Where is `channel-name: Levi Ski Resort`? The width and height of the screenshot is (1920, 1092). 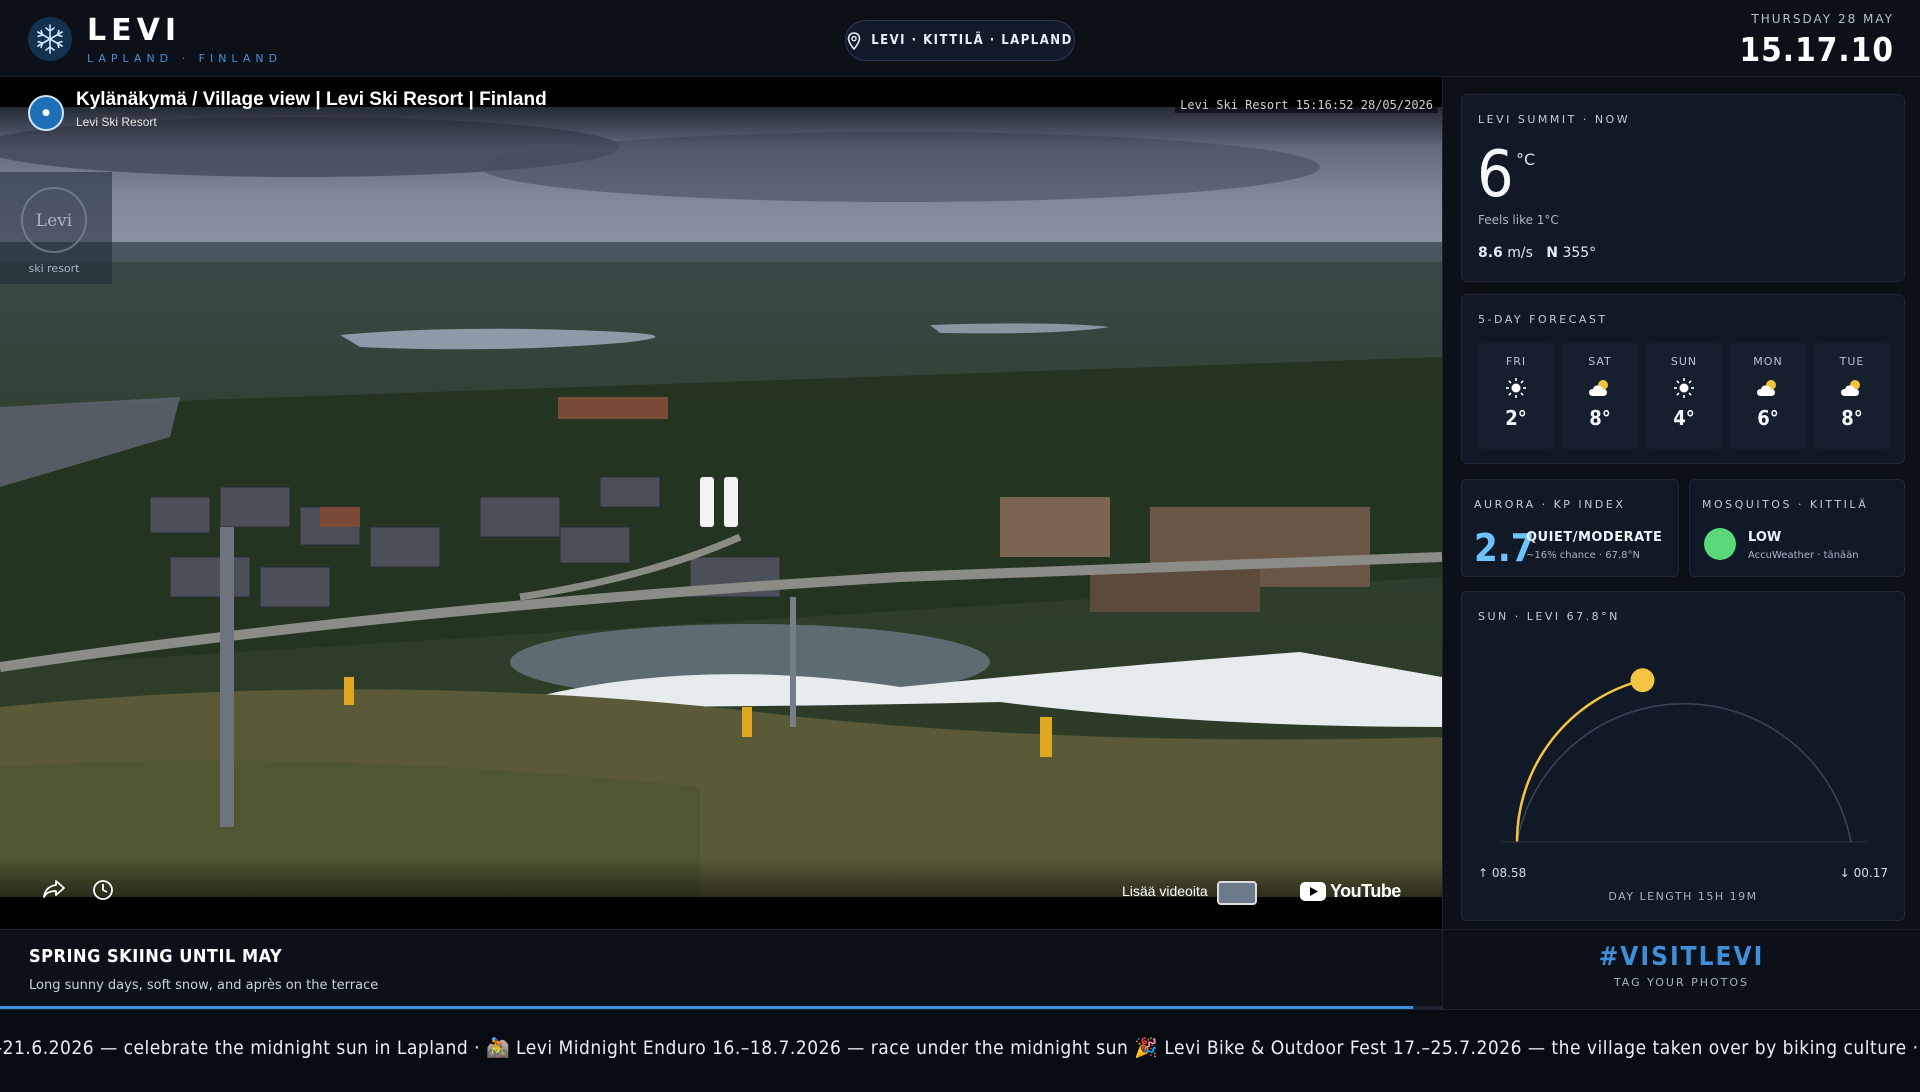 channel-name: Levi Ski Resort is located at coordinates (116, 122).